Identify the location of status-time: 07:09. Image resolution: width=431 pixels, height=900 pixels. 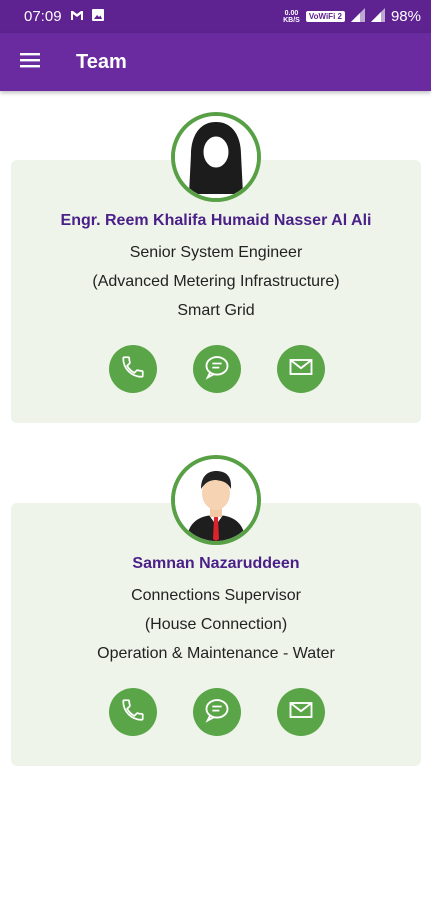
(43, 16).